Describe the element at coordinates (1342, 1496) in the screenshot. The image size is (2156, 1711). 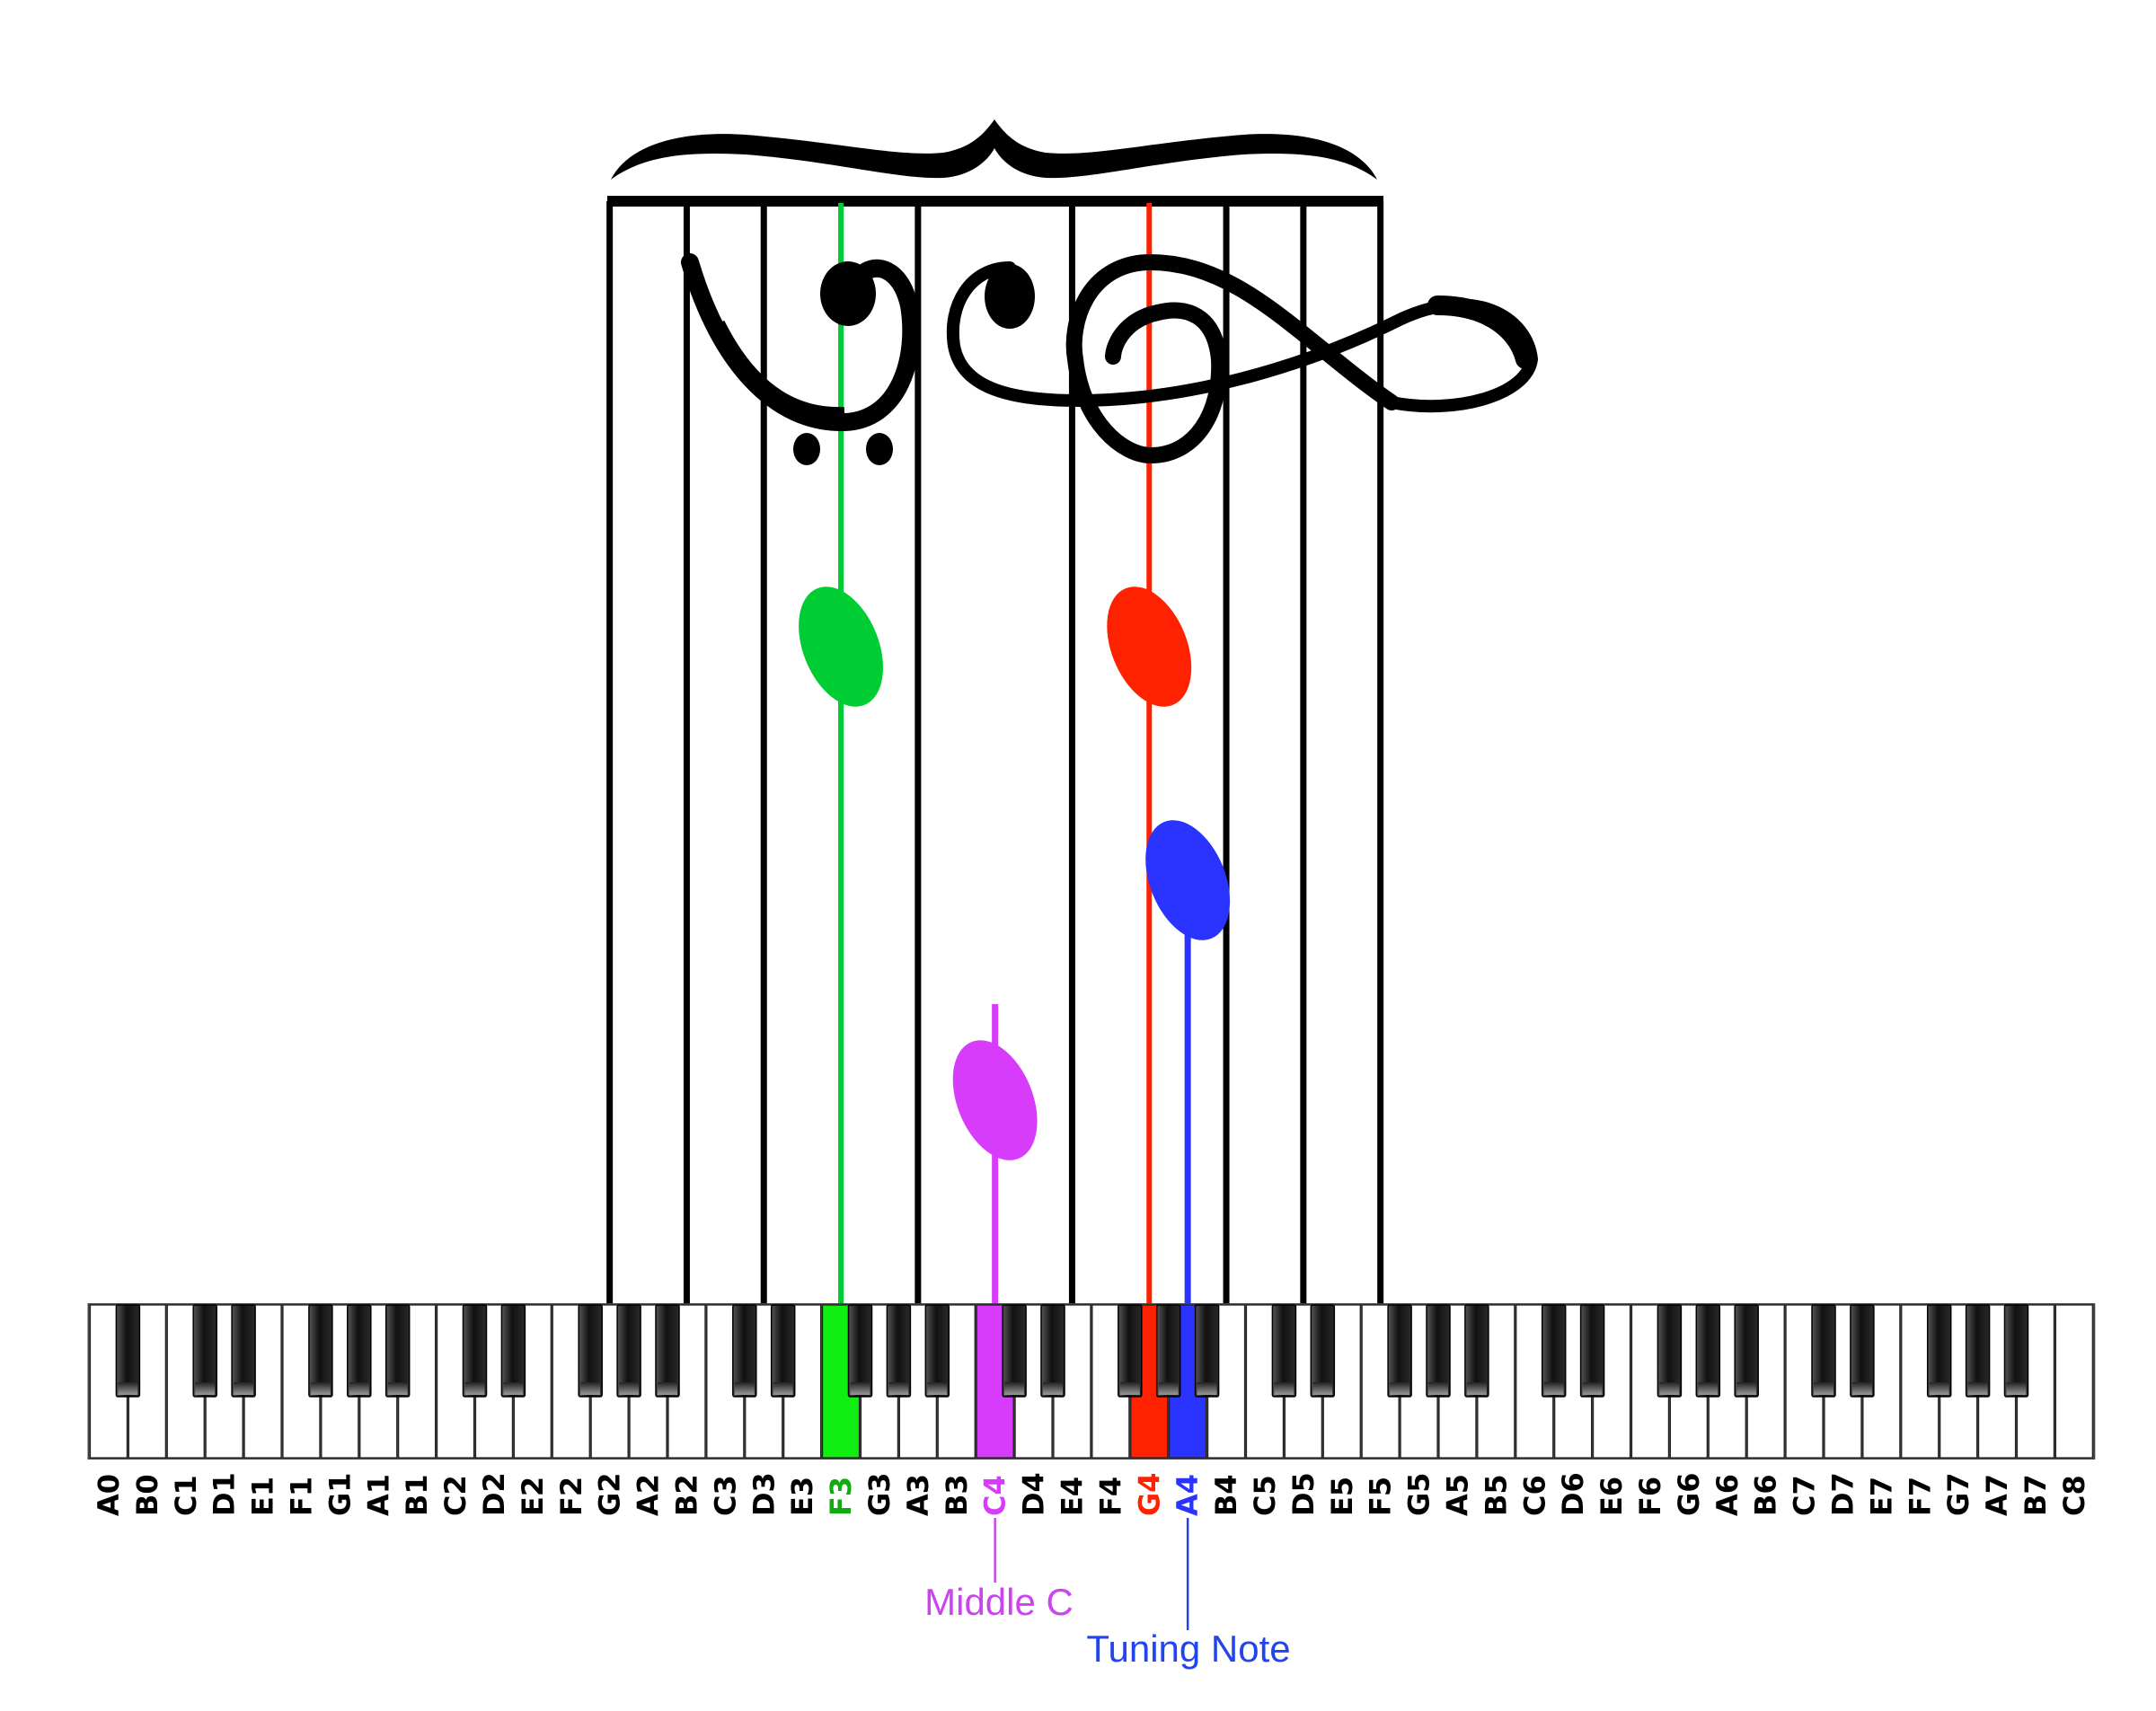
I see `key-label-E5: E5` at that location.